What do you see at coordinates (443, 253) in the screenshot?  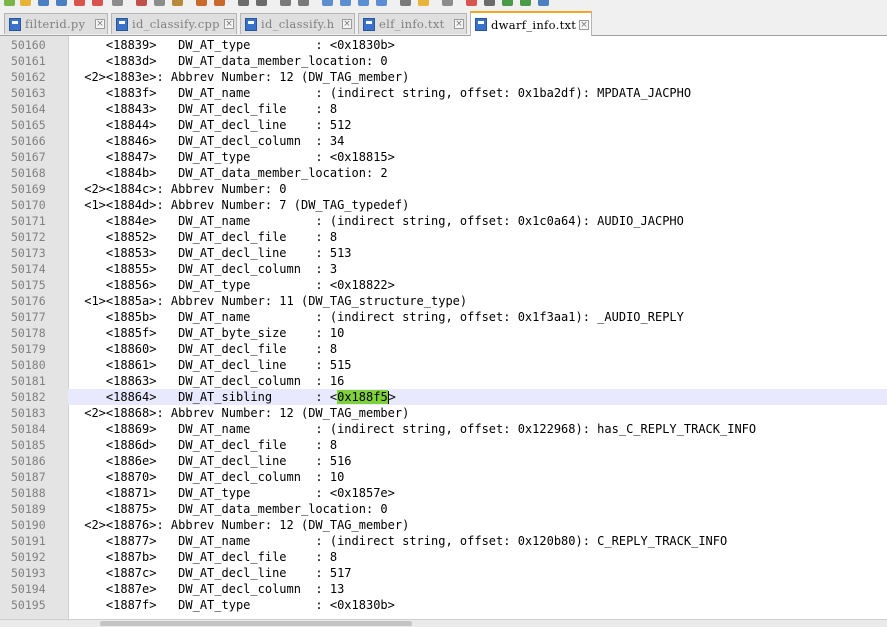 I see `code-line: 50173 <18853> DW_AT_decl_line : 513` at bounding box center [443, 253].